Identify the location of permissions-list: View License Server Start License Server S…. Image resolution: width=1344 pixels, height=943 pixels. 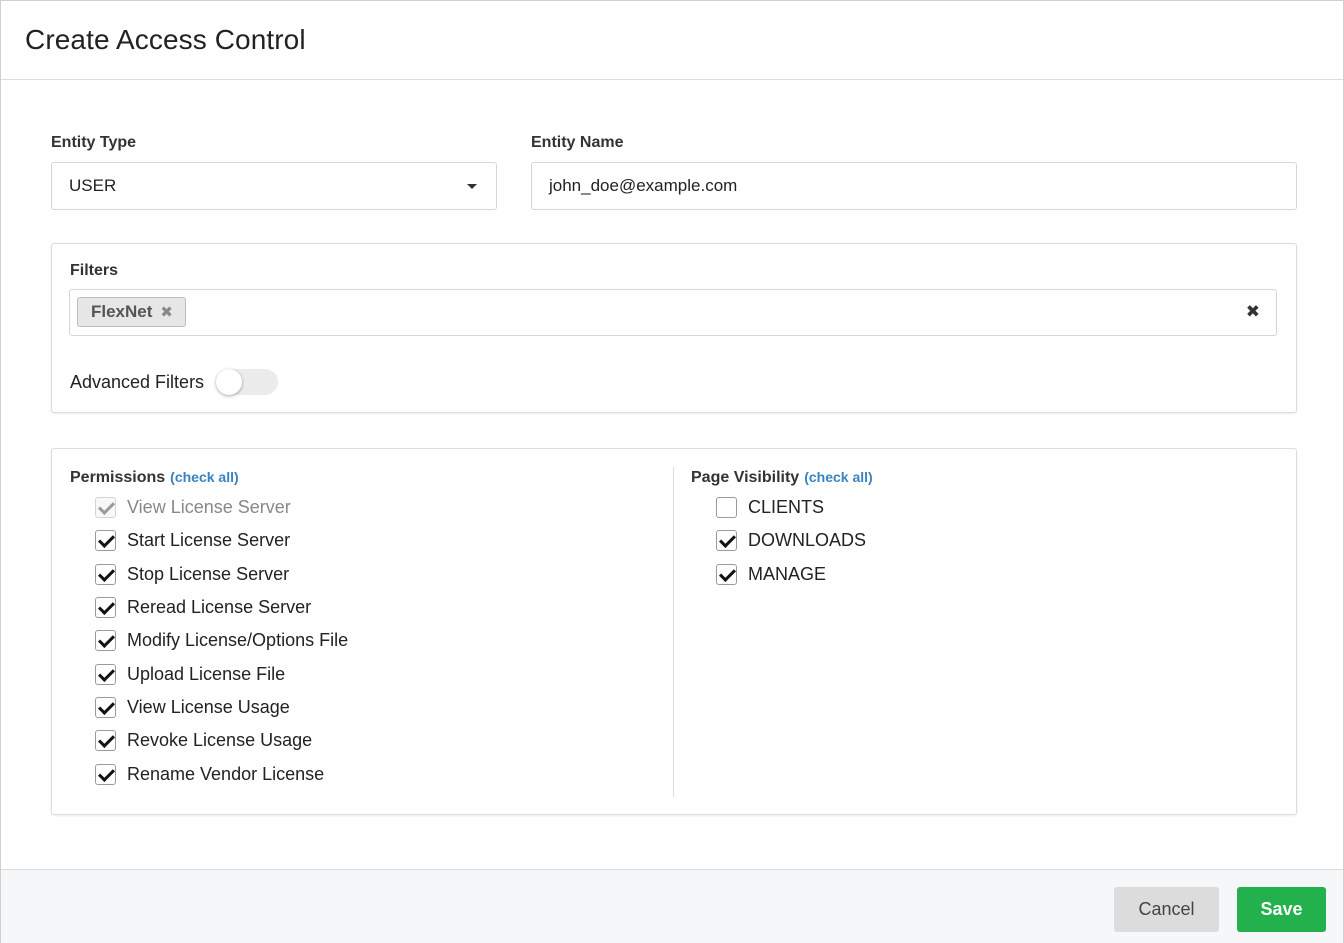
(370, 641).